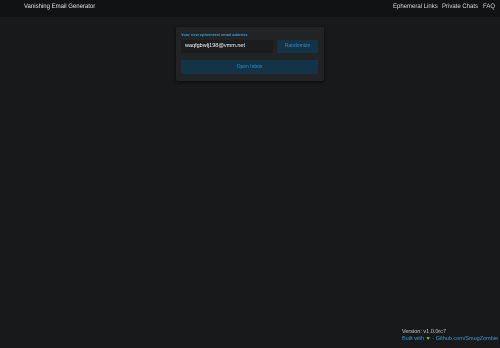 The width and height of the screenshot is (500, 348). What do you see at coordinates (428, 339) in the screenshot?
I see `heart-icon: ♥` at bounding box center [428, 339].